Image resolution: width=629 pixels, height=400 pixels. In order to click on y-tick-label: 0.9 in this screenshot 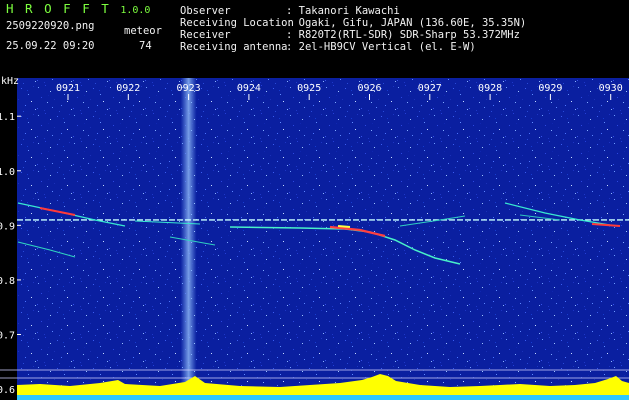, I will do `click(7, 226)`.